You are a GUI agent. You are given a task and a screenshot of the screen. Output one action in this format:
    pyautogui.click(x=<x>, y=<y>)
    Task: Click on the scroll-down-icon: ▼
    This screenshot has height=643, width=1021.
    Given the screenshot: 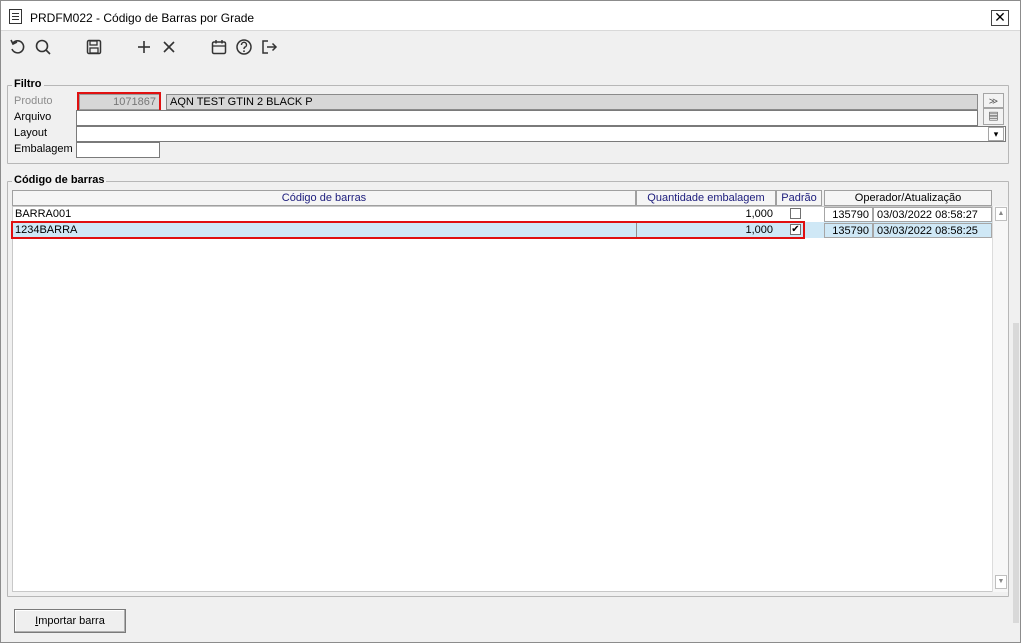 What is the action you would take?
    pyautogui.click(x=1001, y=582)
    